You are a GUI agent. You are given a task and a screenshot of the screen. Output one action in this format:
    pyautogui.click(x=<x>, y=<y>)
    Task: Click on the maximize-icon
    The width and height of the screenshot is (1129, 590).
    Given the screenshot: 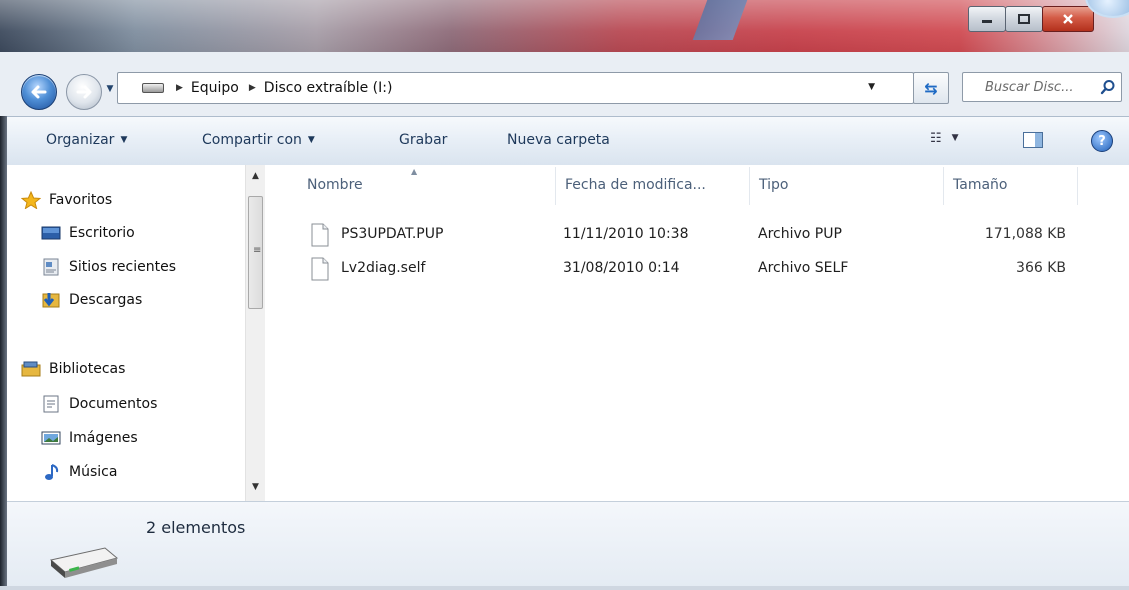 What is the action you would take?
    pyautogui.click(x=1024, y=19)
    